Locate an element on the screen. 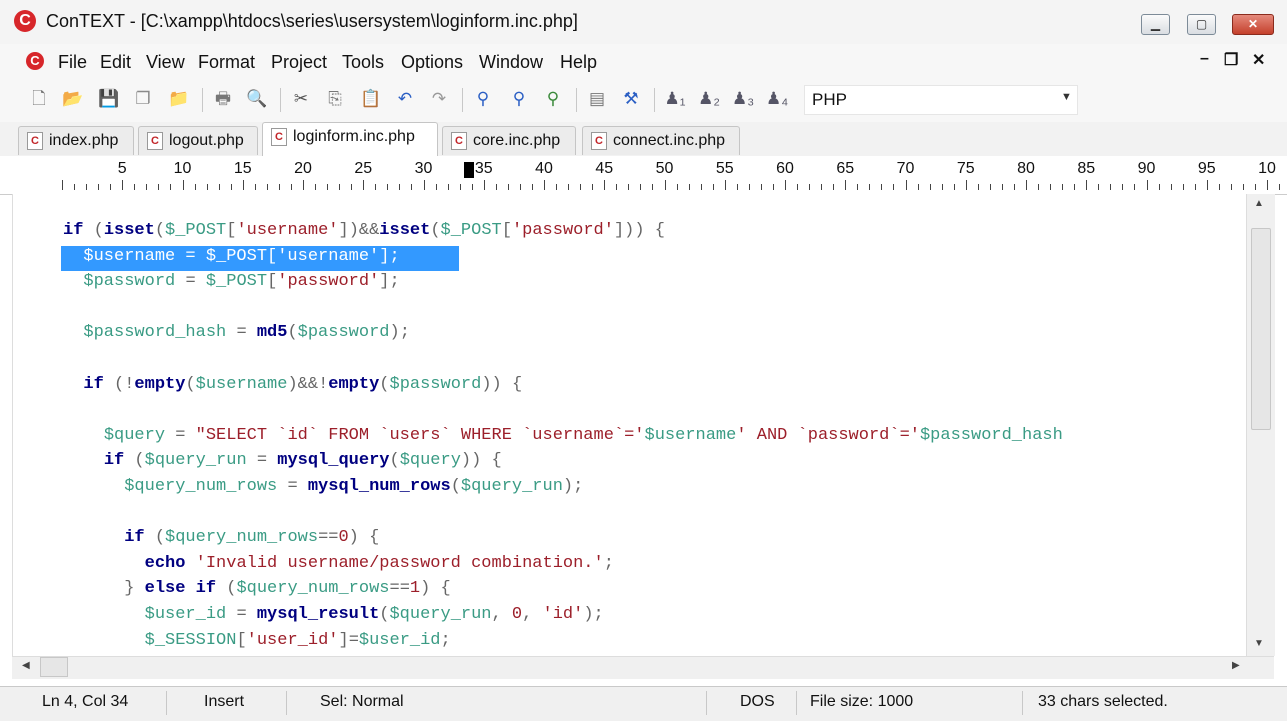 This screenshot has width=1287, height=721. menu-edit: Edit is located at coordinates (115, 62).